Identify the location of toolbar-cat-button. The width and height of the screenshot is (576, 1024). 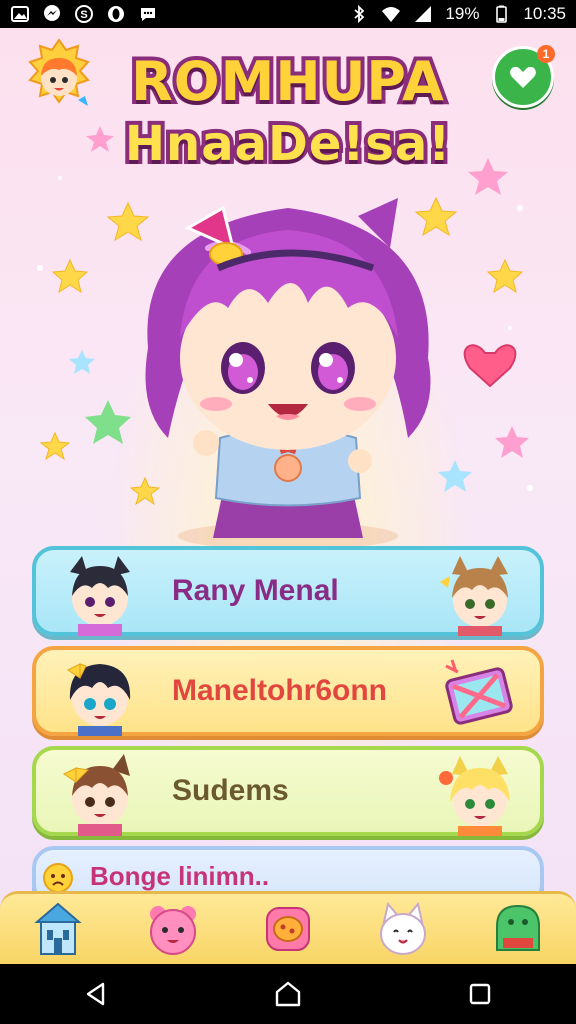
(403, 929).